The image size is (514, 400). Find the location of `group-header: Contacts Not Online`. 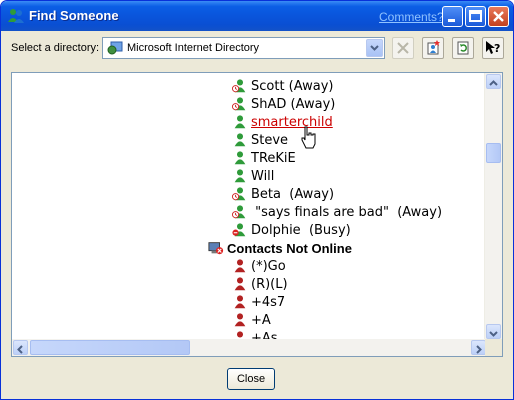

group-header: Contacts Not Online is located at coordinates (247, 248).